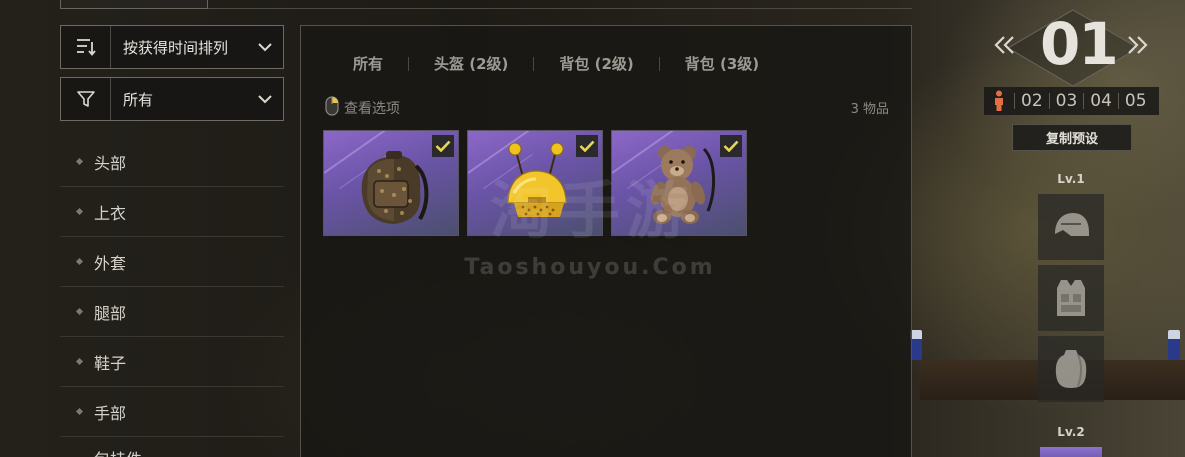 Image resolution: width=1185 pixels, height=457 pixels. I want to click on watermark-logo: 淘手游, so click(591, 210).